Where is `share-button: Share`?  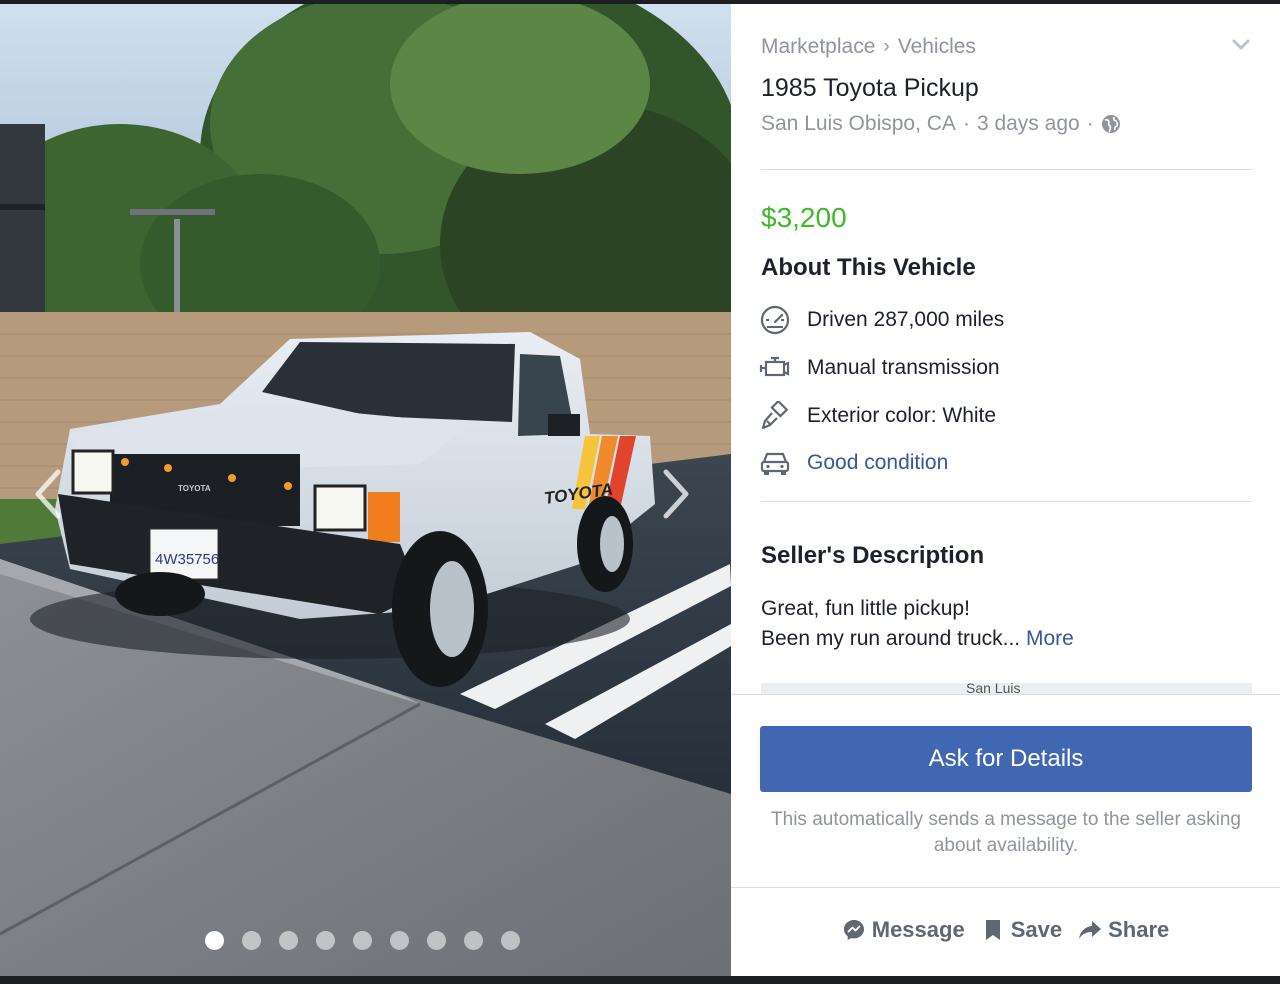 share-button: Share is located at coordinates (1123, 930).